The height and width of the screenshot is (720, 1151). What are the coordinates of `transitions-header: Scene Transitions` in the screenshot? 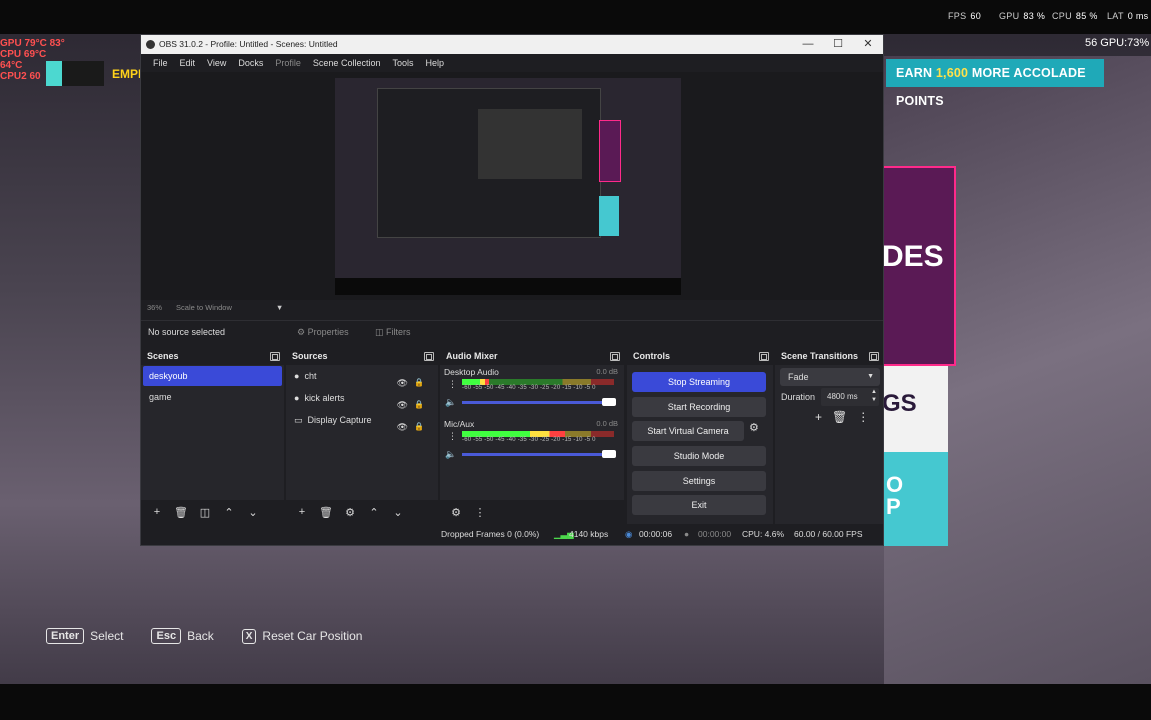 It's located at (829, 356).